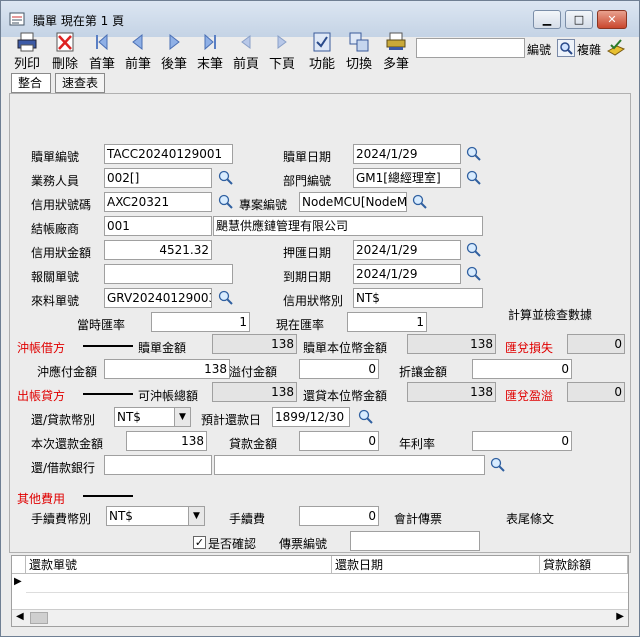 This screenshot has width=640, height=637. I want to click on lc-amount-label: 信用狀金額, so click(61, 253).